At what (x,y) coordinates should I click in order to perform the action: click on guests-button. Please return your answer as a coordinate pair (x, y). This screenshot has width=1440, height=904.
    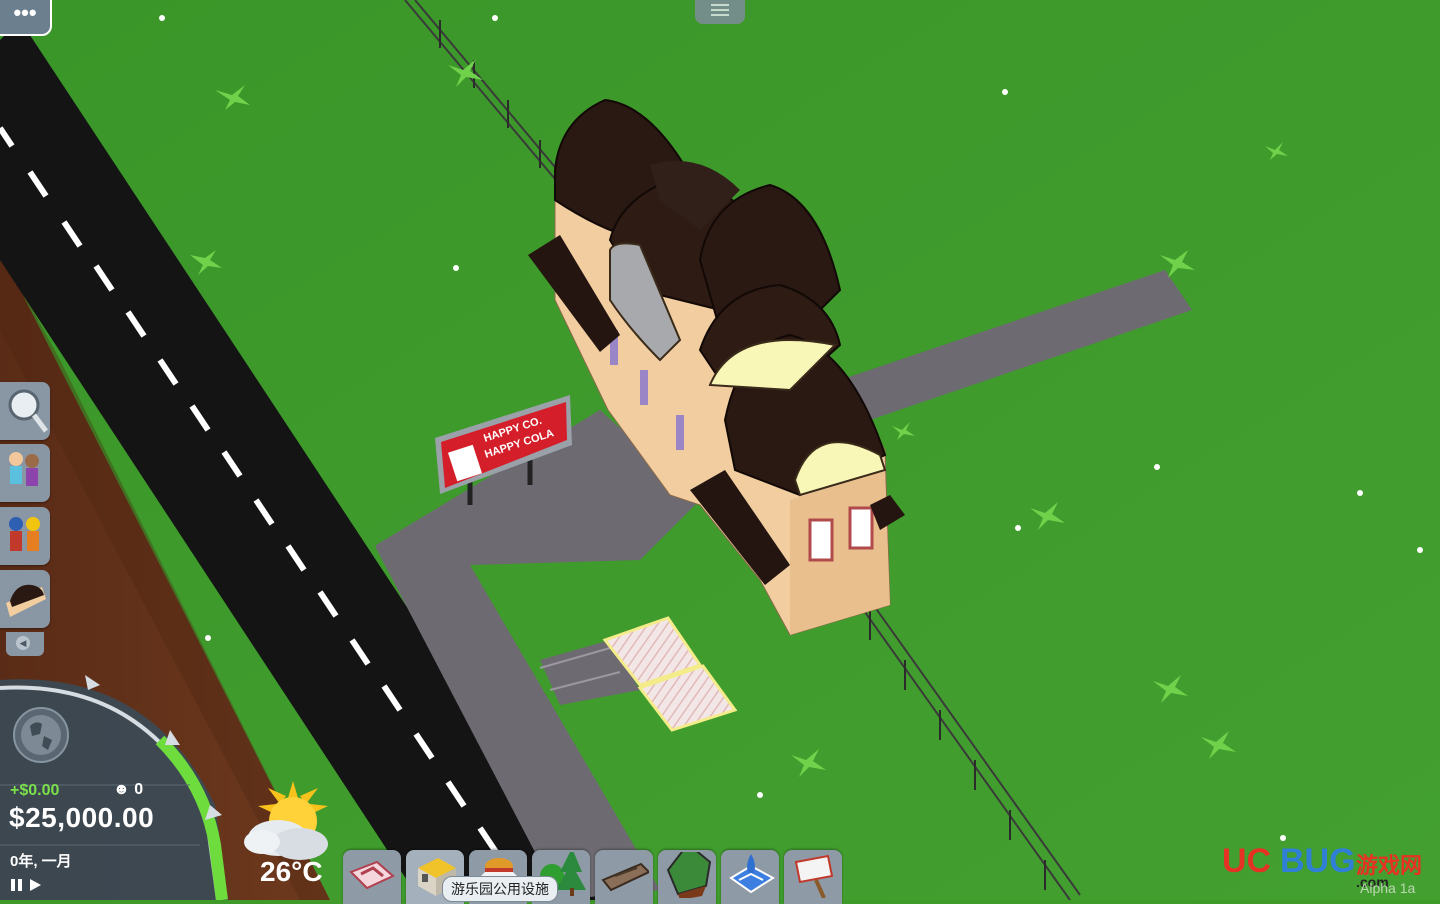
    Looking at the image, I should click on (25, 473).